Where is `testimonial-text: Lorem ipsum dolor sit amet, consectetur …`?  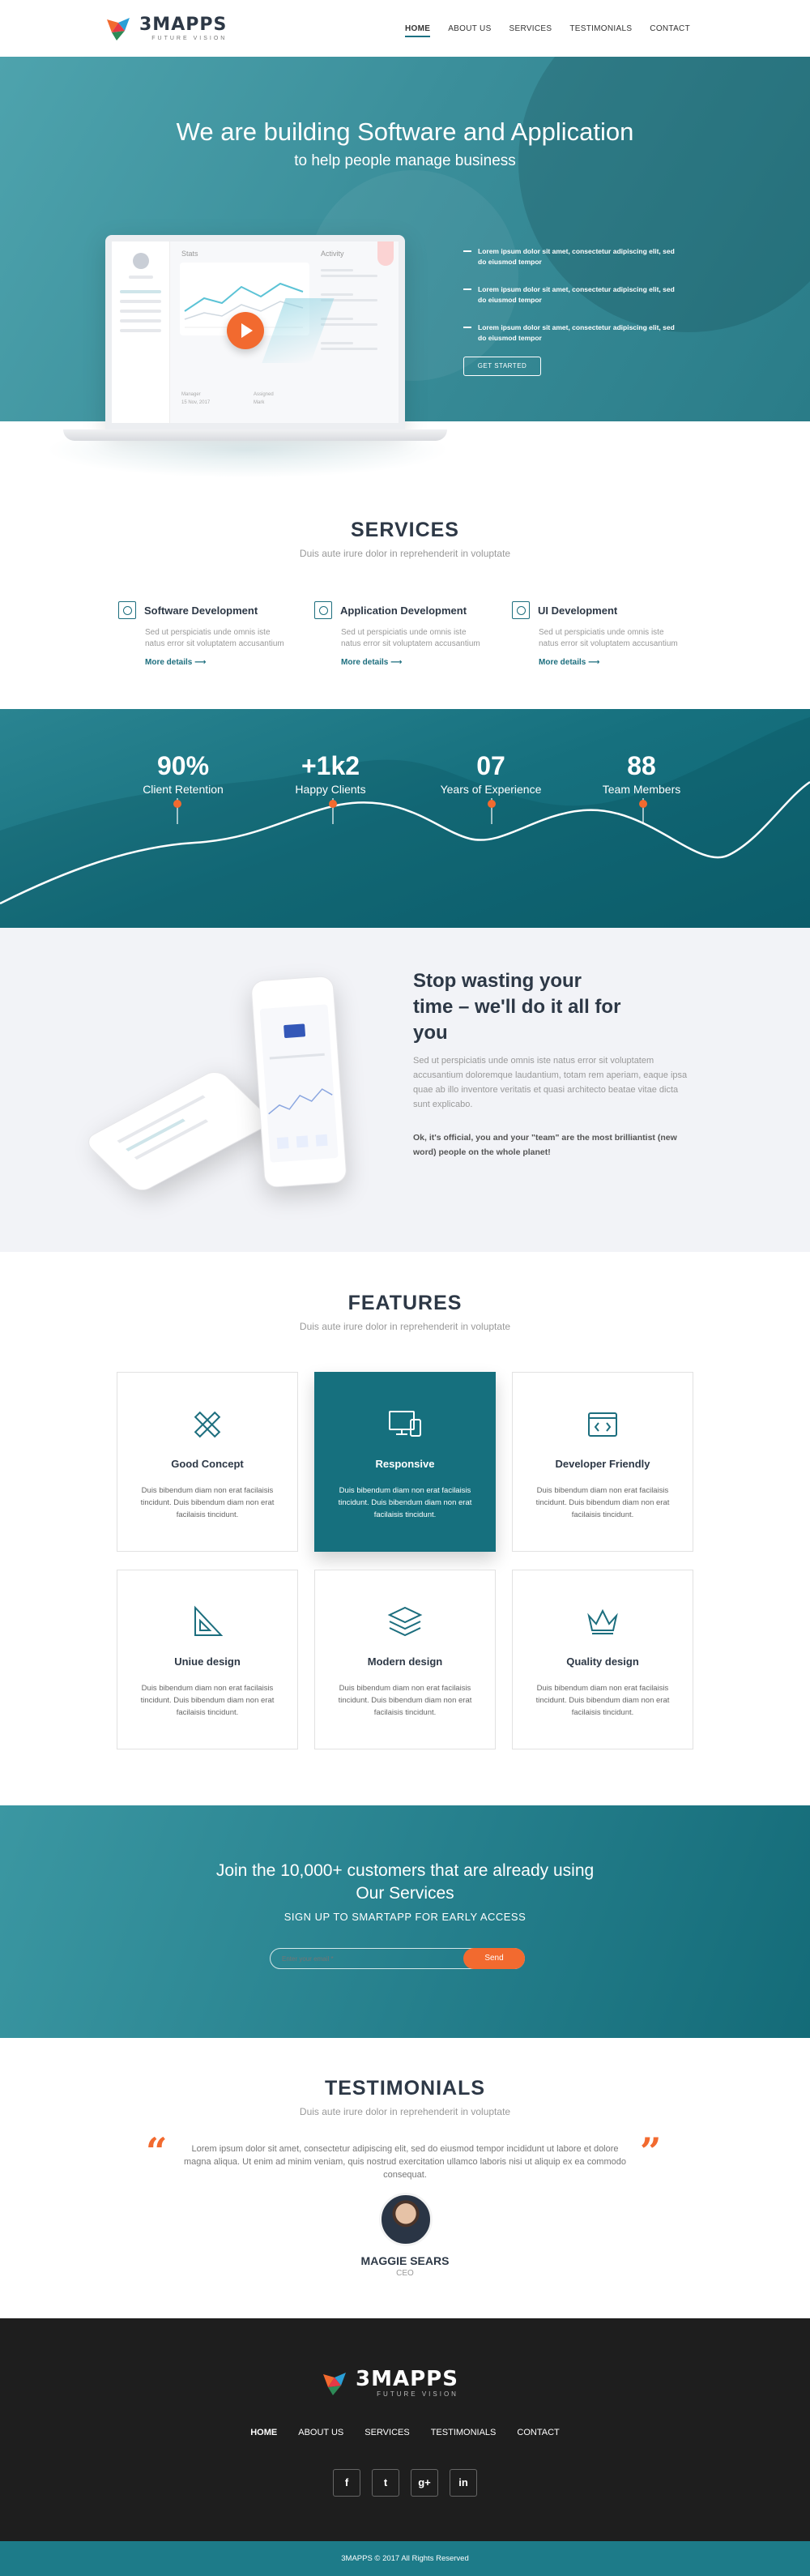 testimonial-text: Lorem ipsum dolor sit amet, consectetur … is located at coordinates (405, 2162).